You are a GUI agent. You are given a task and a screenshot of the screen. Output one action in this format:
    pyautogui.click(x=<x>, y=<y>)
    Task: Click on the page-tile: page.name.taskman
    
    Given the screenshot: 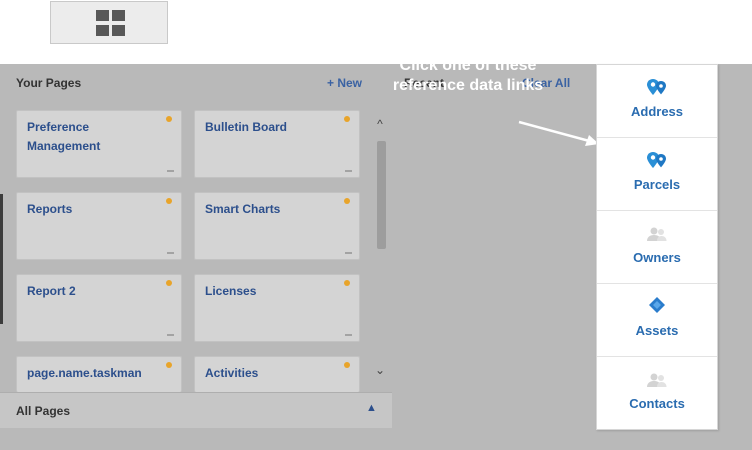 What is the action you would take?
    pyautogui.click(x=99, y=374)
    